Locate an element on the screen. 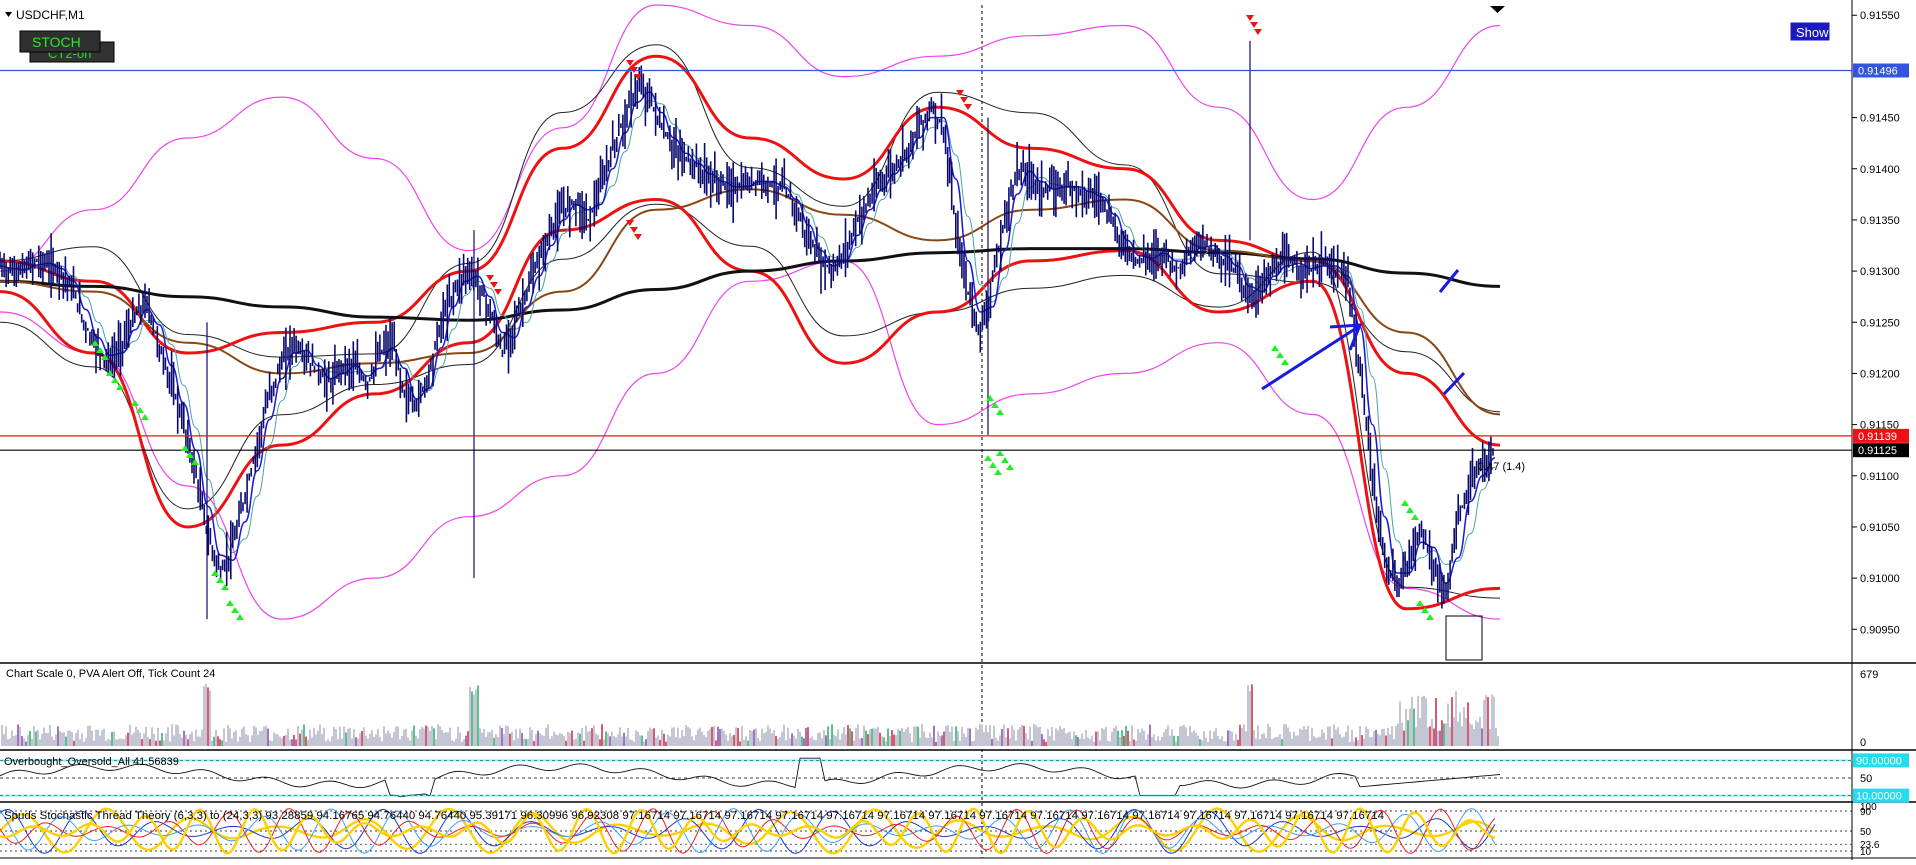  price-tick-label: 0.91050 is located at coordinates (1880, 528).